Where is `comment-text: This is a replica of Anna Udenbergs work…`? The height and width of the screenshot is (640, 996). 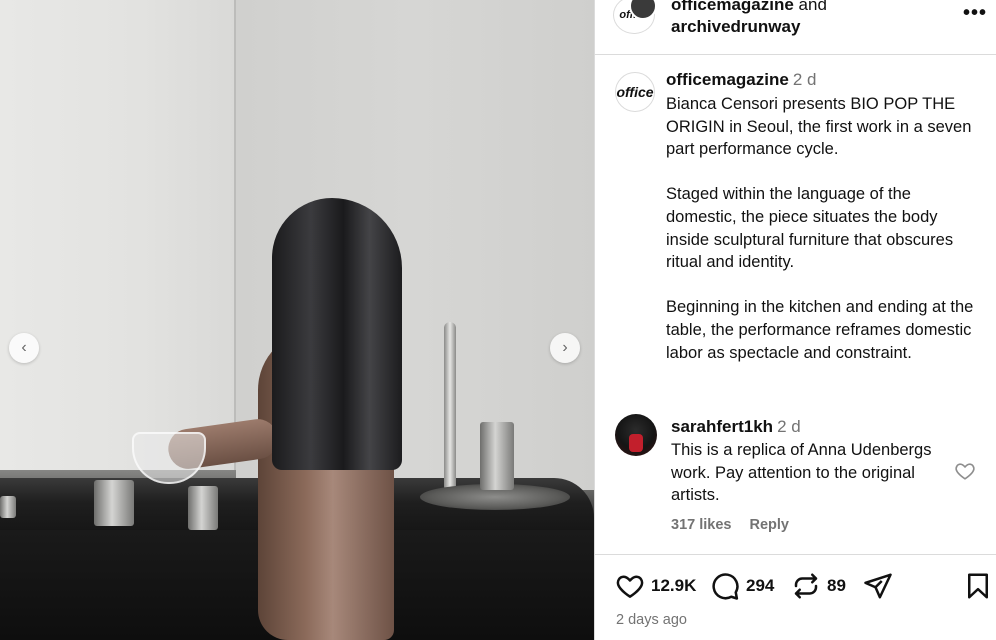 comment-text: This is a replica of Anna Udenbergs work… is located at coordinates (801, 473).